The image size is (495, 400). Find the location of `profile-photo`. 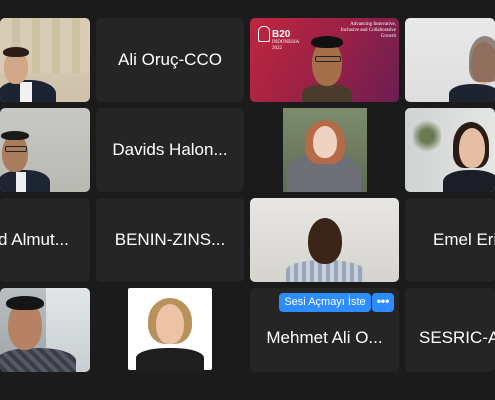

profile-photo is located at coordinates (170, 329).